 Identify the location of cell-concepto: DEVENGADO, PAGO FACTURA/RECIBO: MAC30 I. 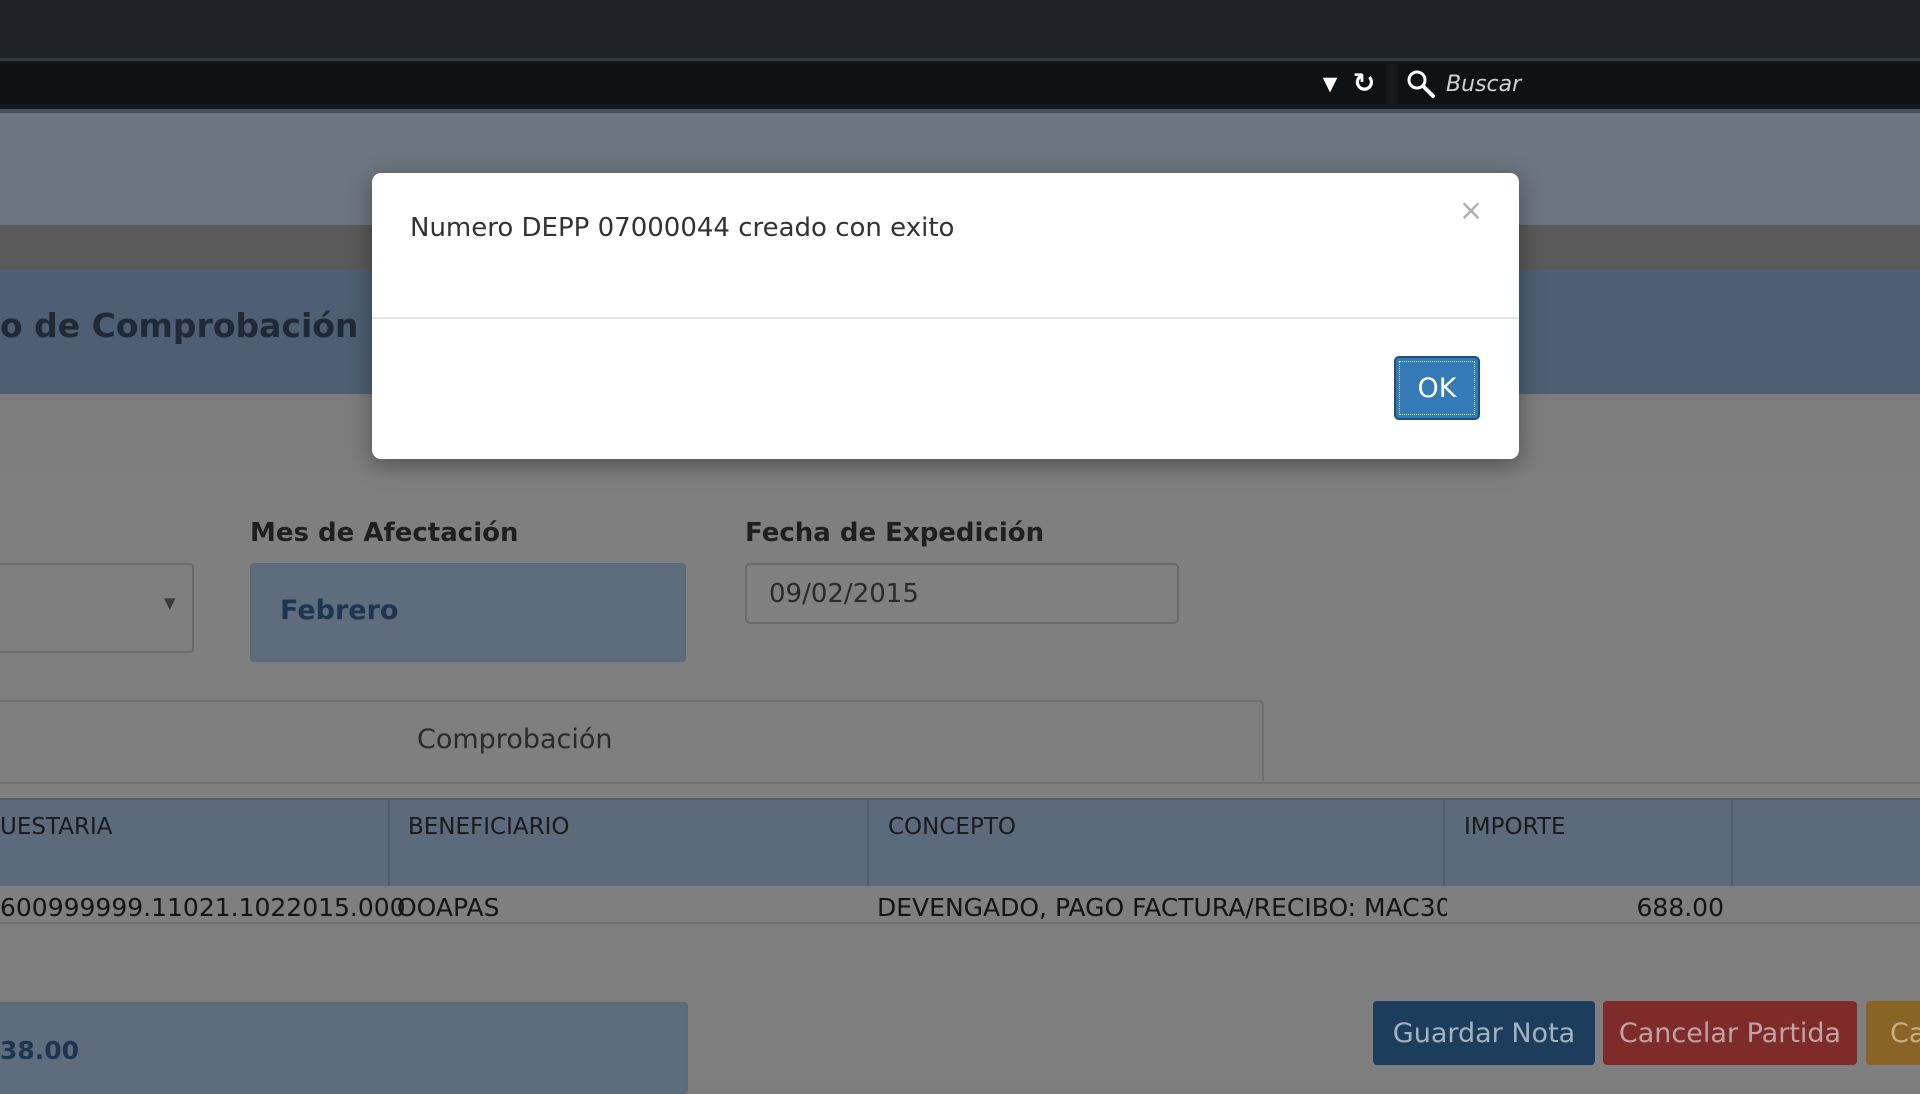
(1162, 907).